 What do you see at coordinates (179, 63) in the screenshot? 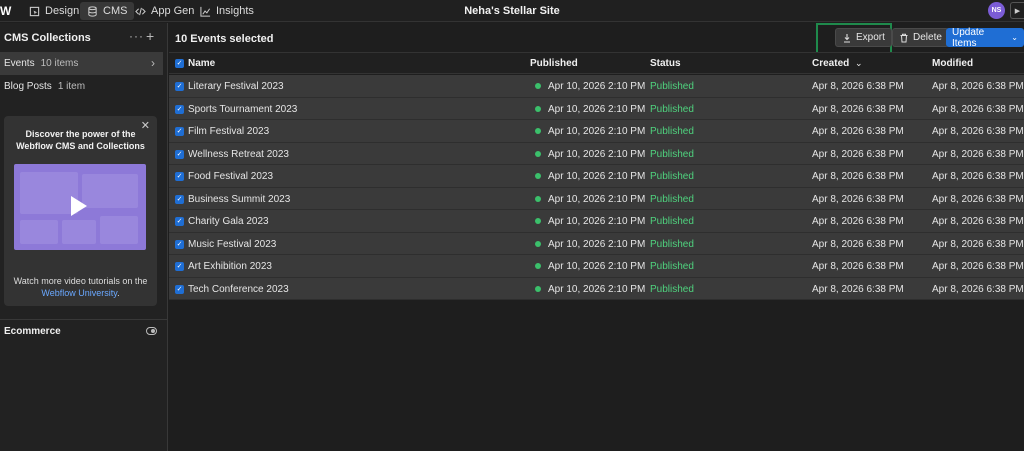
I see `select-all-checkbox: ✓` at bounding box center [179, 63].